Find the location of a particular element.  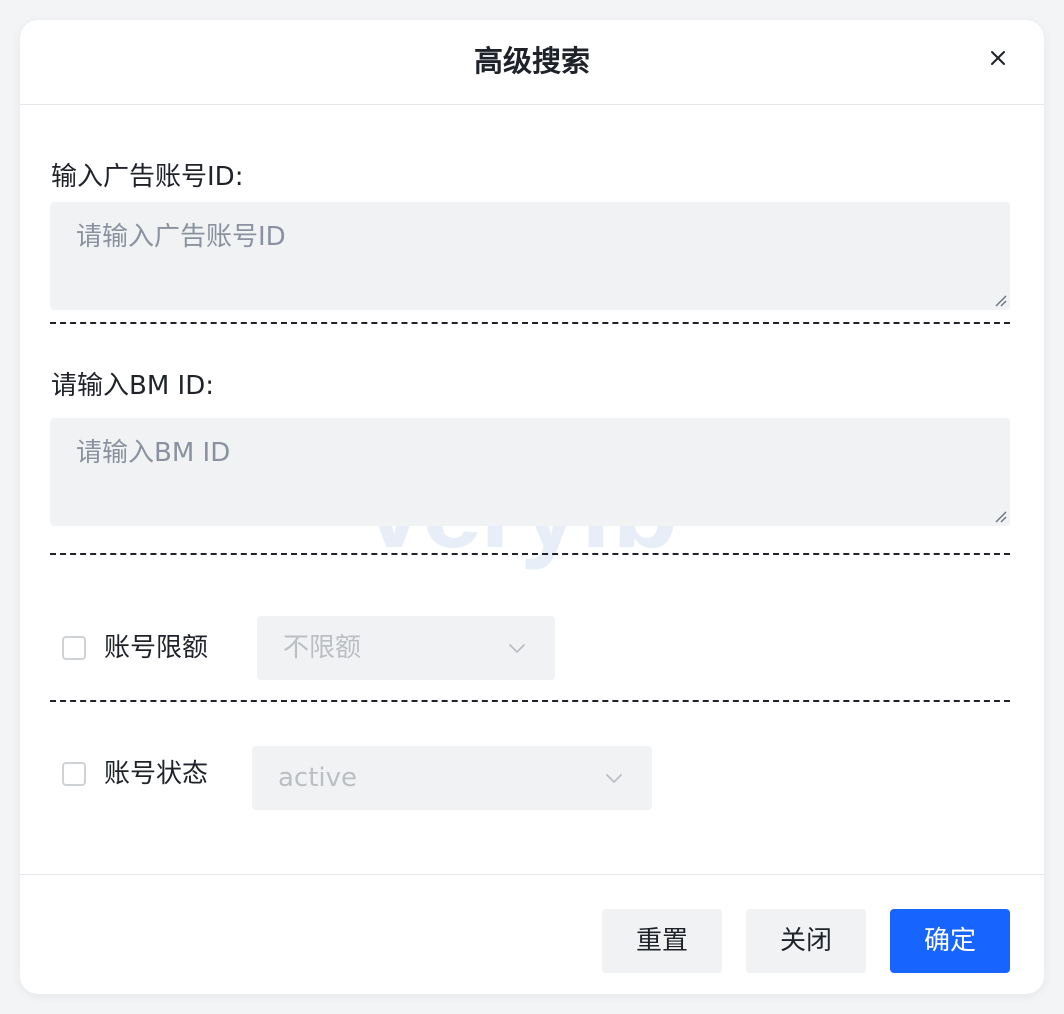

status-label: 账号状态 is located at coordinates (156, 774).